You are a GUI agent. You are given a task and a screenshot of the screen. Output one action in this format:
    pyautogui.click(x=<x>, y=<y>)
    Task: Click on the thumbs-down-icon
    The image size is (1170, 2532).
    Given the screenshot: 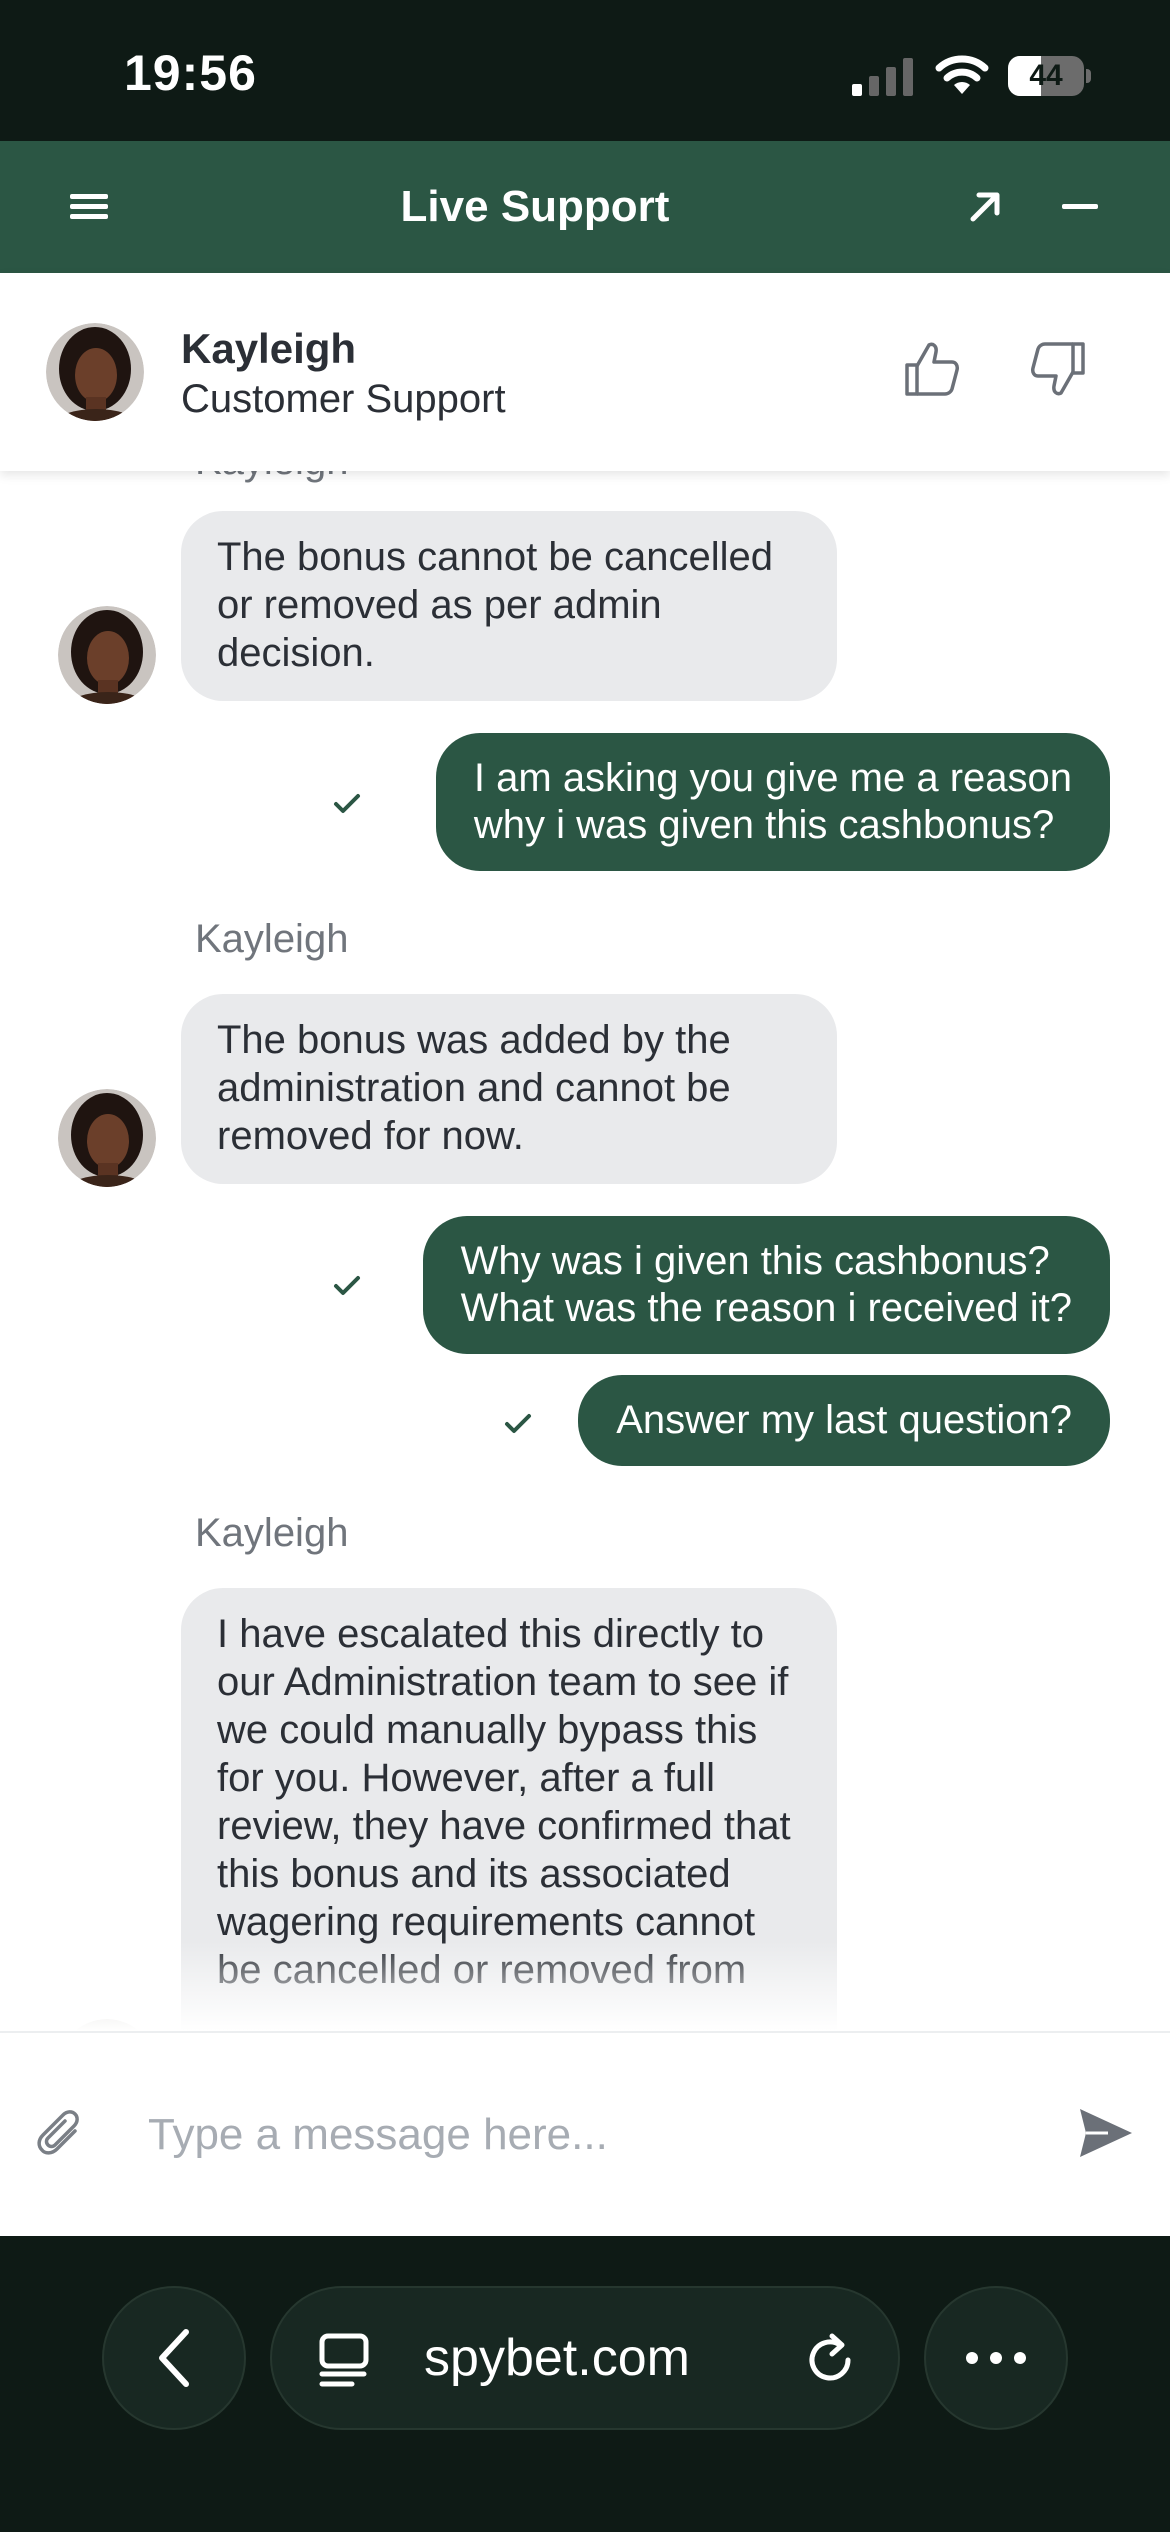 What is the action you would take?
    pyautogui.click(x=1058, y=369)
    